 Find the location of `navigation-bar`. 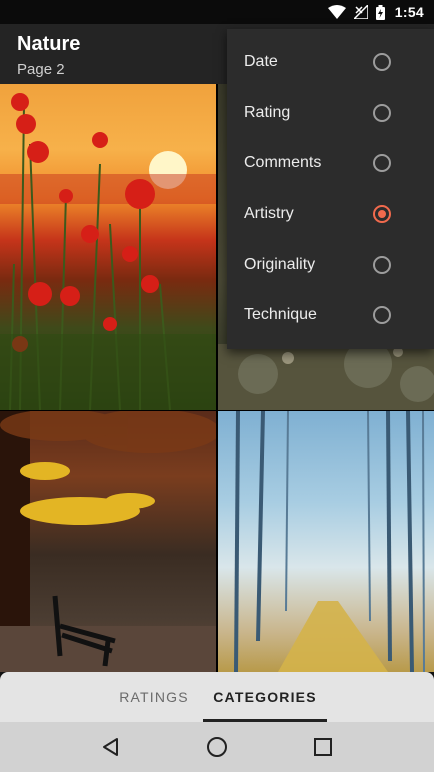

navigation-bar is located at coordinates (217, 747).